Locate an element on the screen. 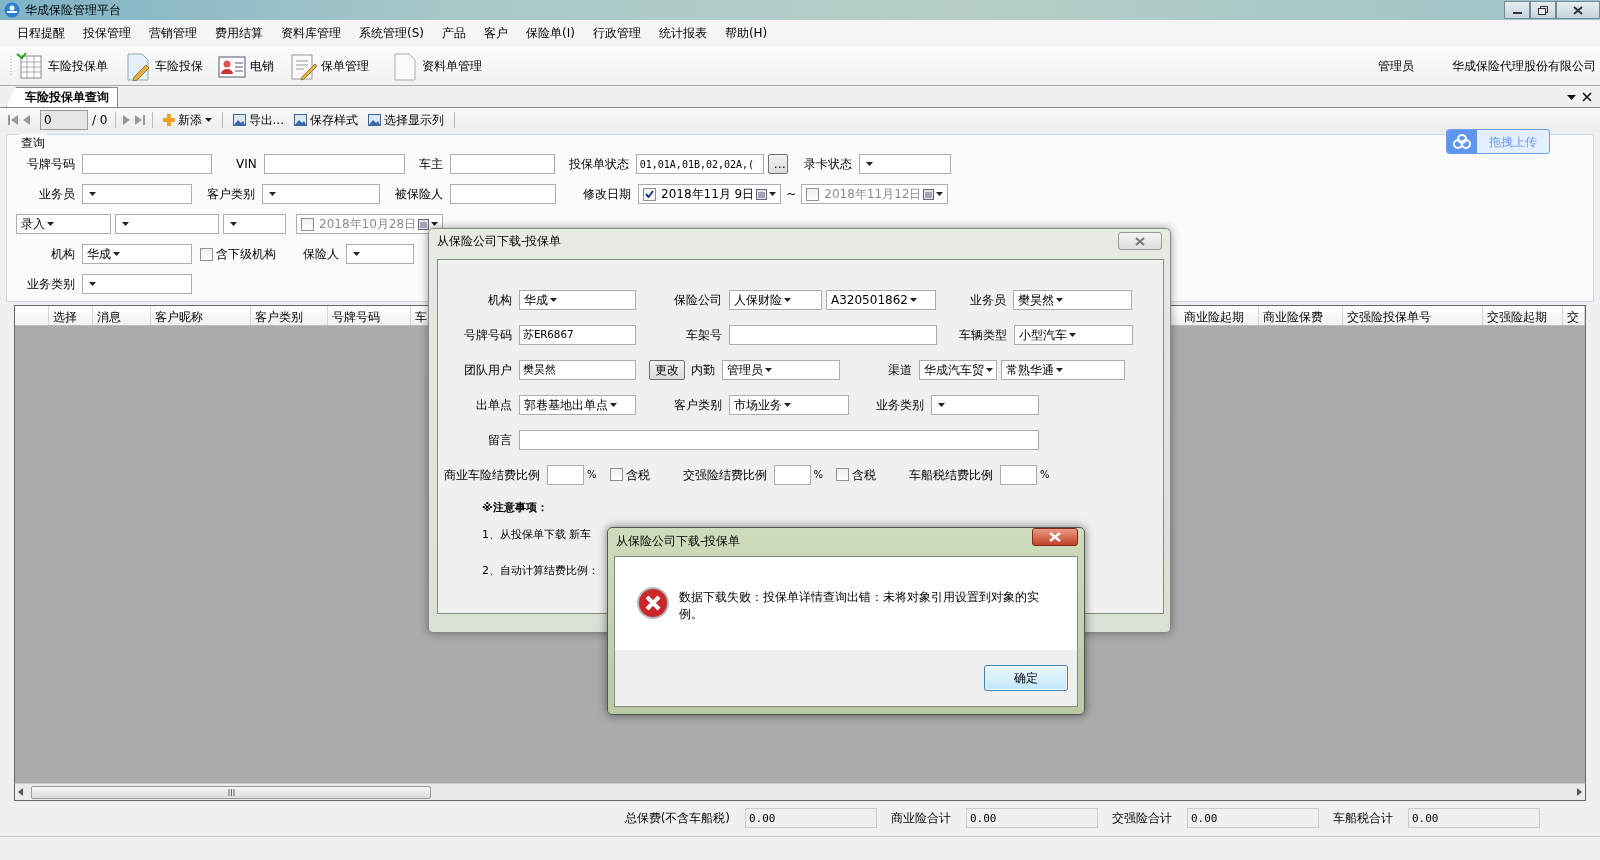 This screenshot has height=860, width=1600. dropdown: 管理员 is located at coordinates (781, 369).